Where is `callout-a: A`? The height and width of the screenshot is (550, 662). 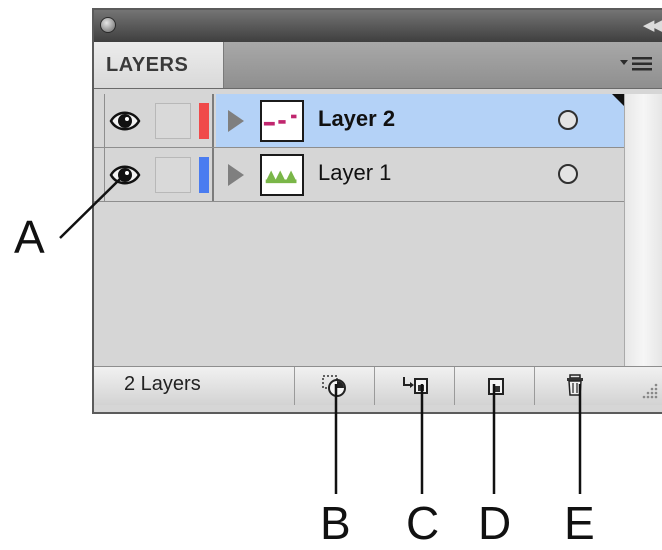
callout-a: A is located at coordinates (29, 237).